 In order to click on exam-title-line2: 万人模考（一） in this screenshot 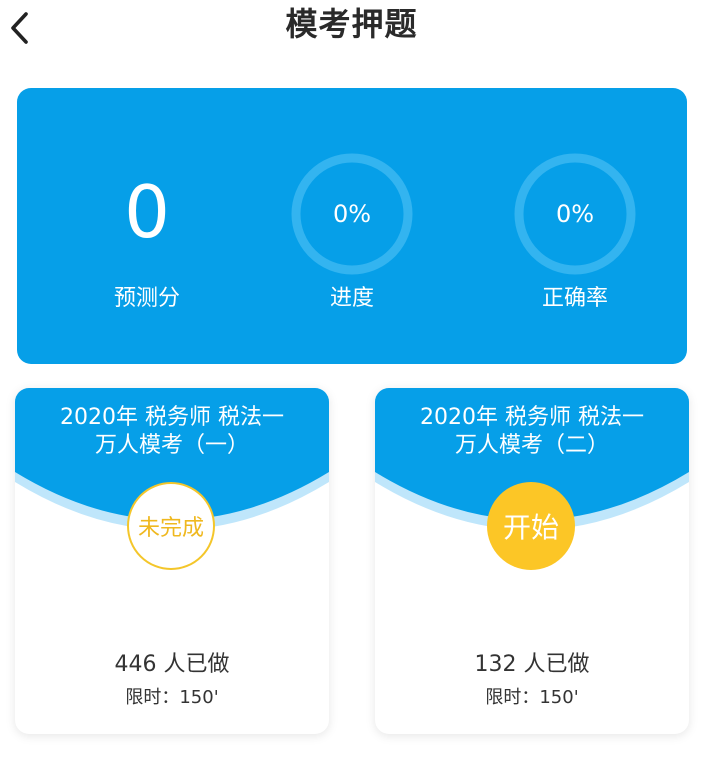, I will do `click(171, 445)`.